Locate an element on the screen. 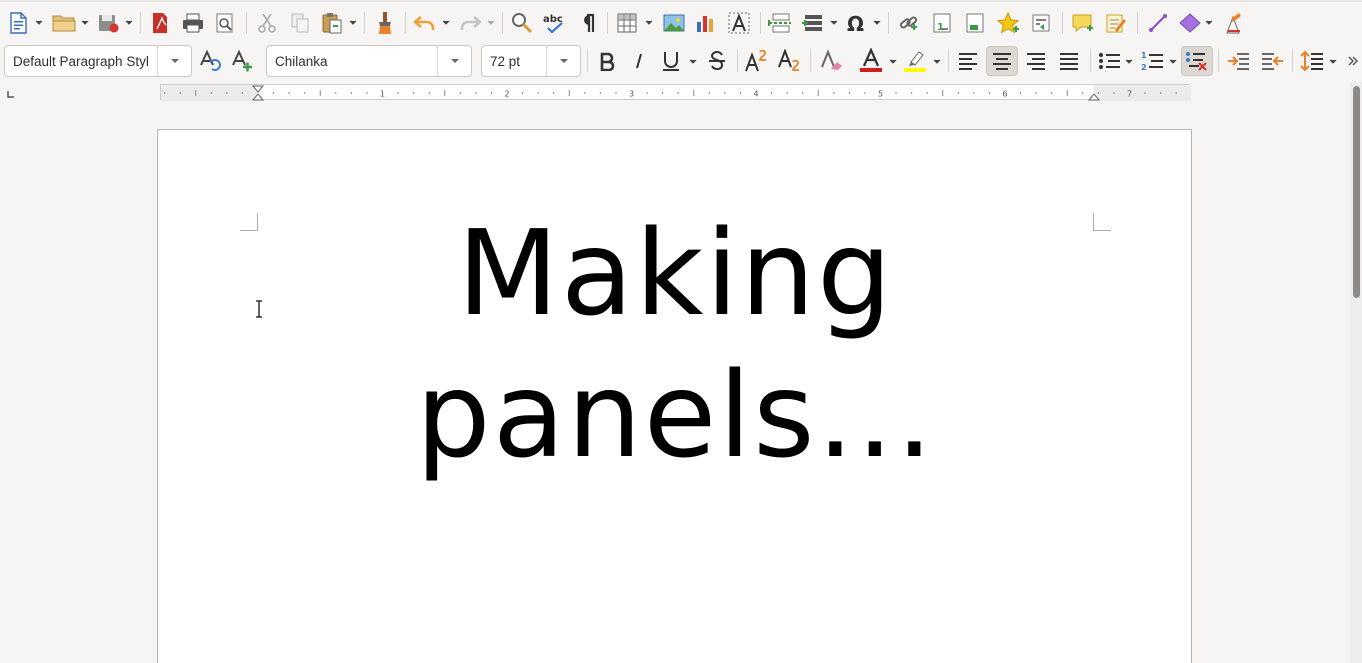 The width and height of the screenshot is (1362, 663). redo-button is located at coordinates (470, 23).